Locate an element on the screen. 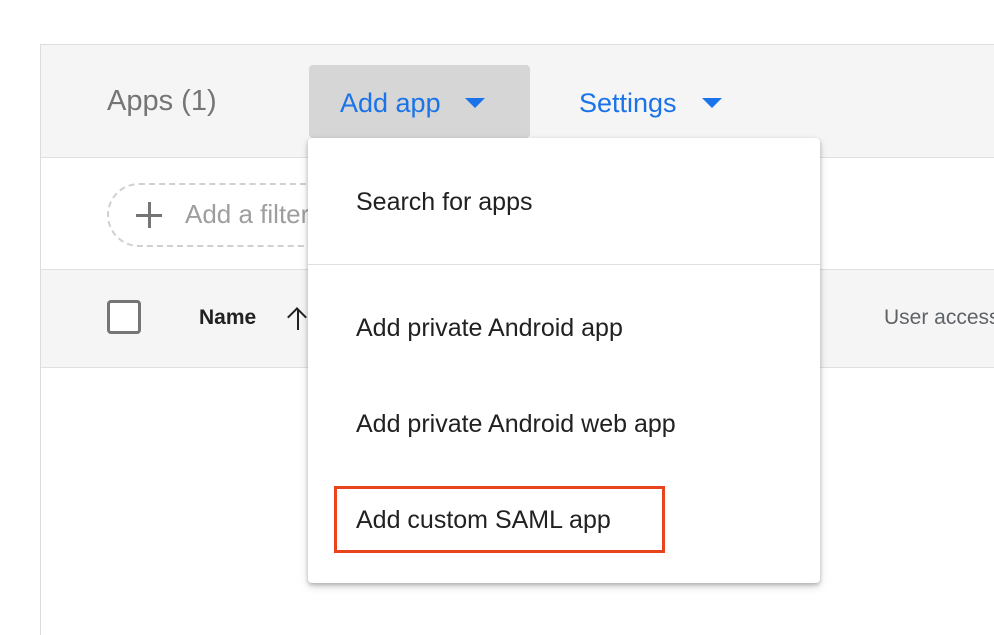 This screenshot has height=635, width=994. column-header-name: Name is located at coordinates (227, 318).